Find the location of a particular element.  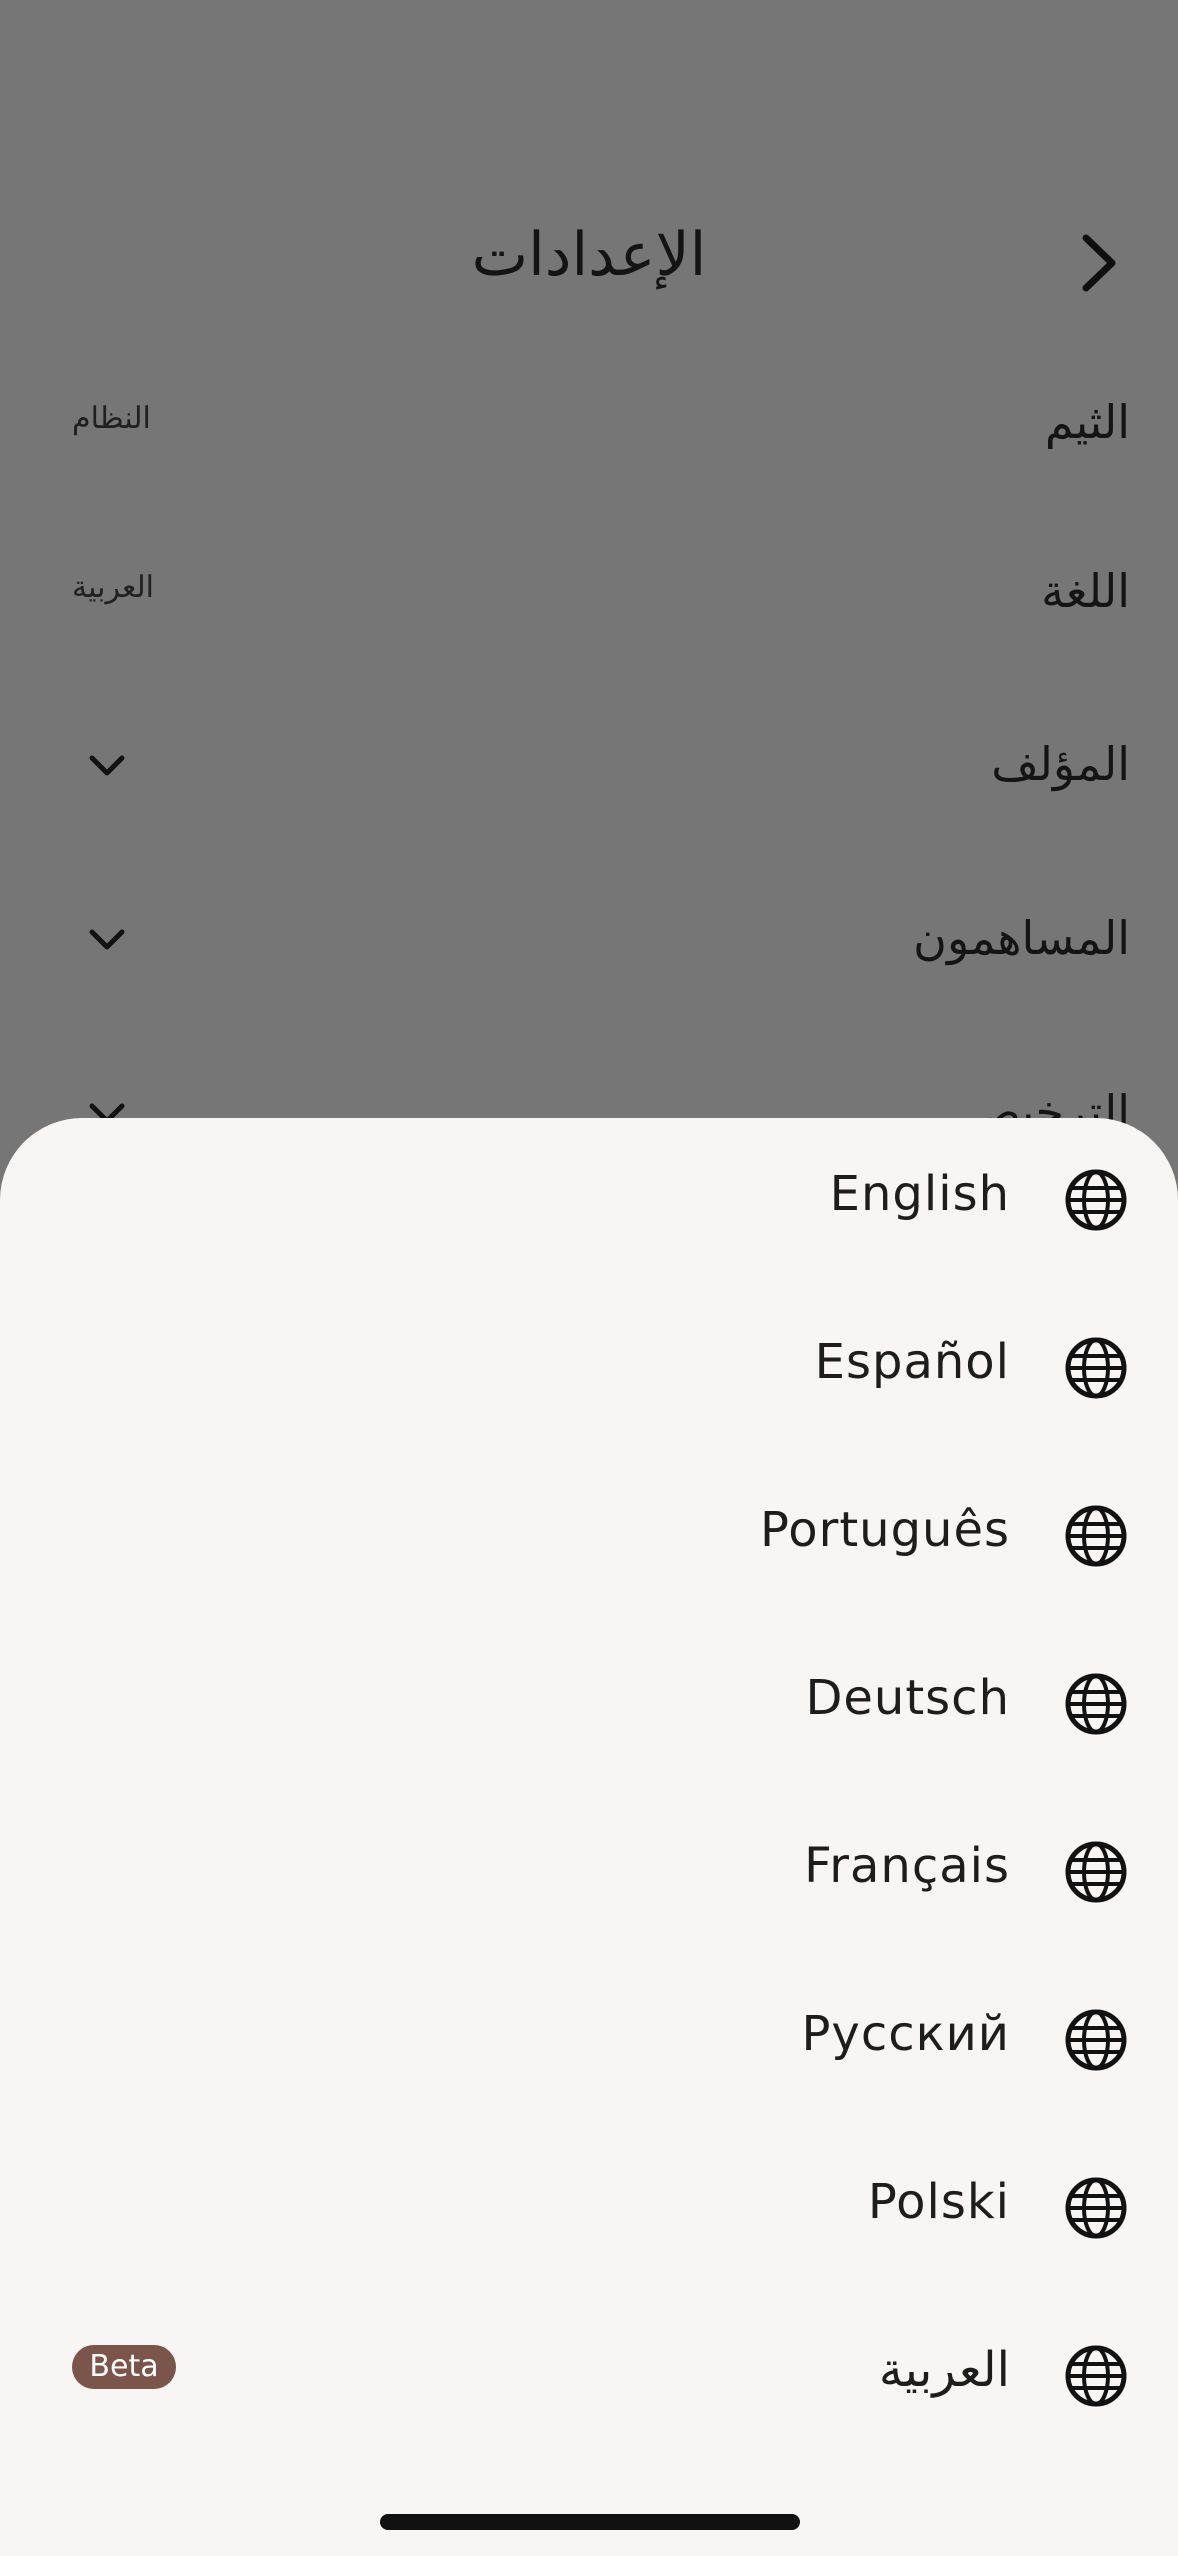

setting-theme: الثيم النظام is located at coordinates (589, 445).